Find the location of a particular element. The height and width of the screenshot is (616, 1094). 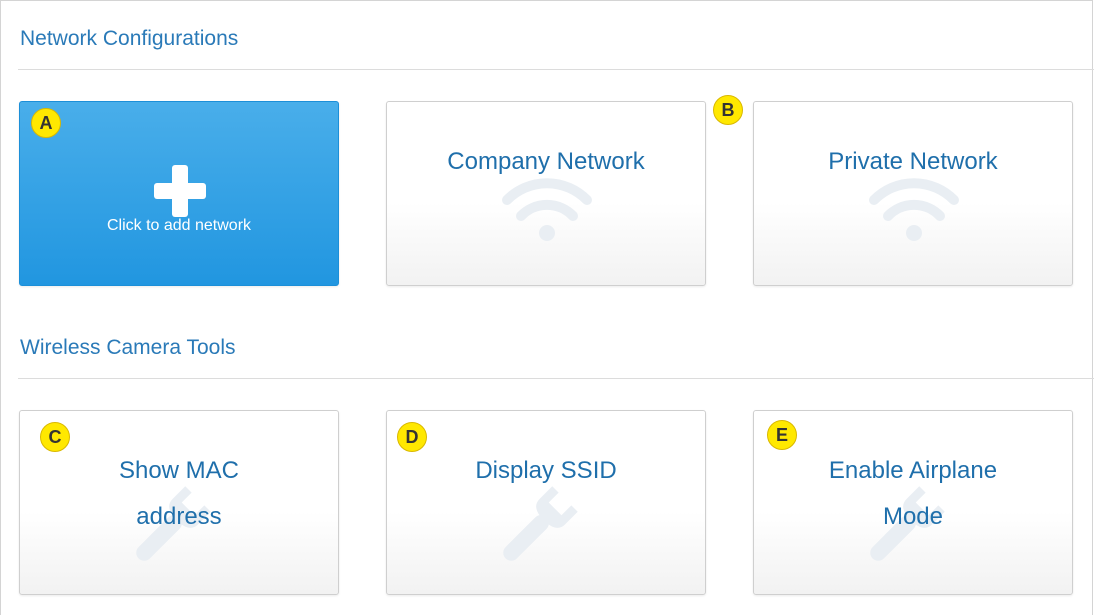

show-mac-address-line1: Show MAC is located at coordinates (179, 470).